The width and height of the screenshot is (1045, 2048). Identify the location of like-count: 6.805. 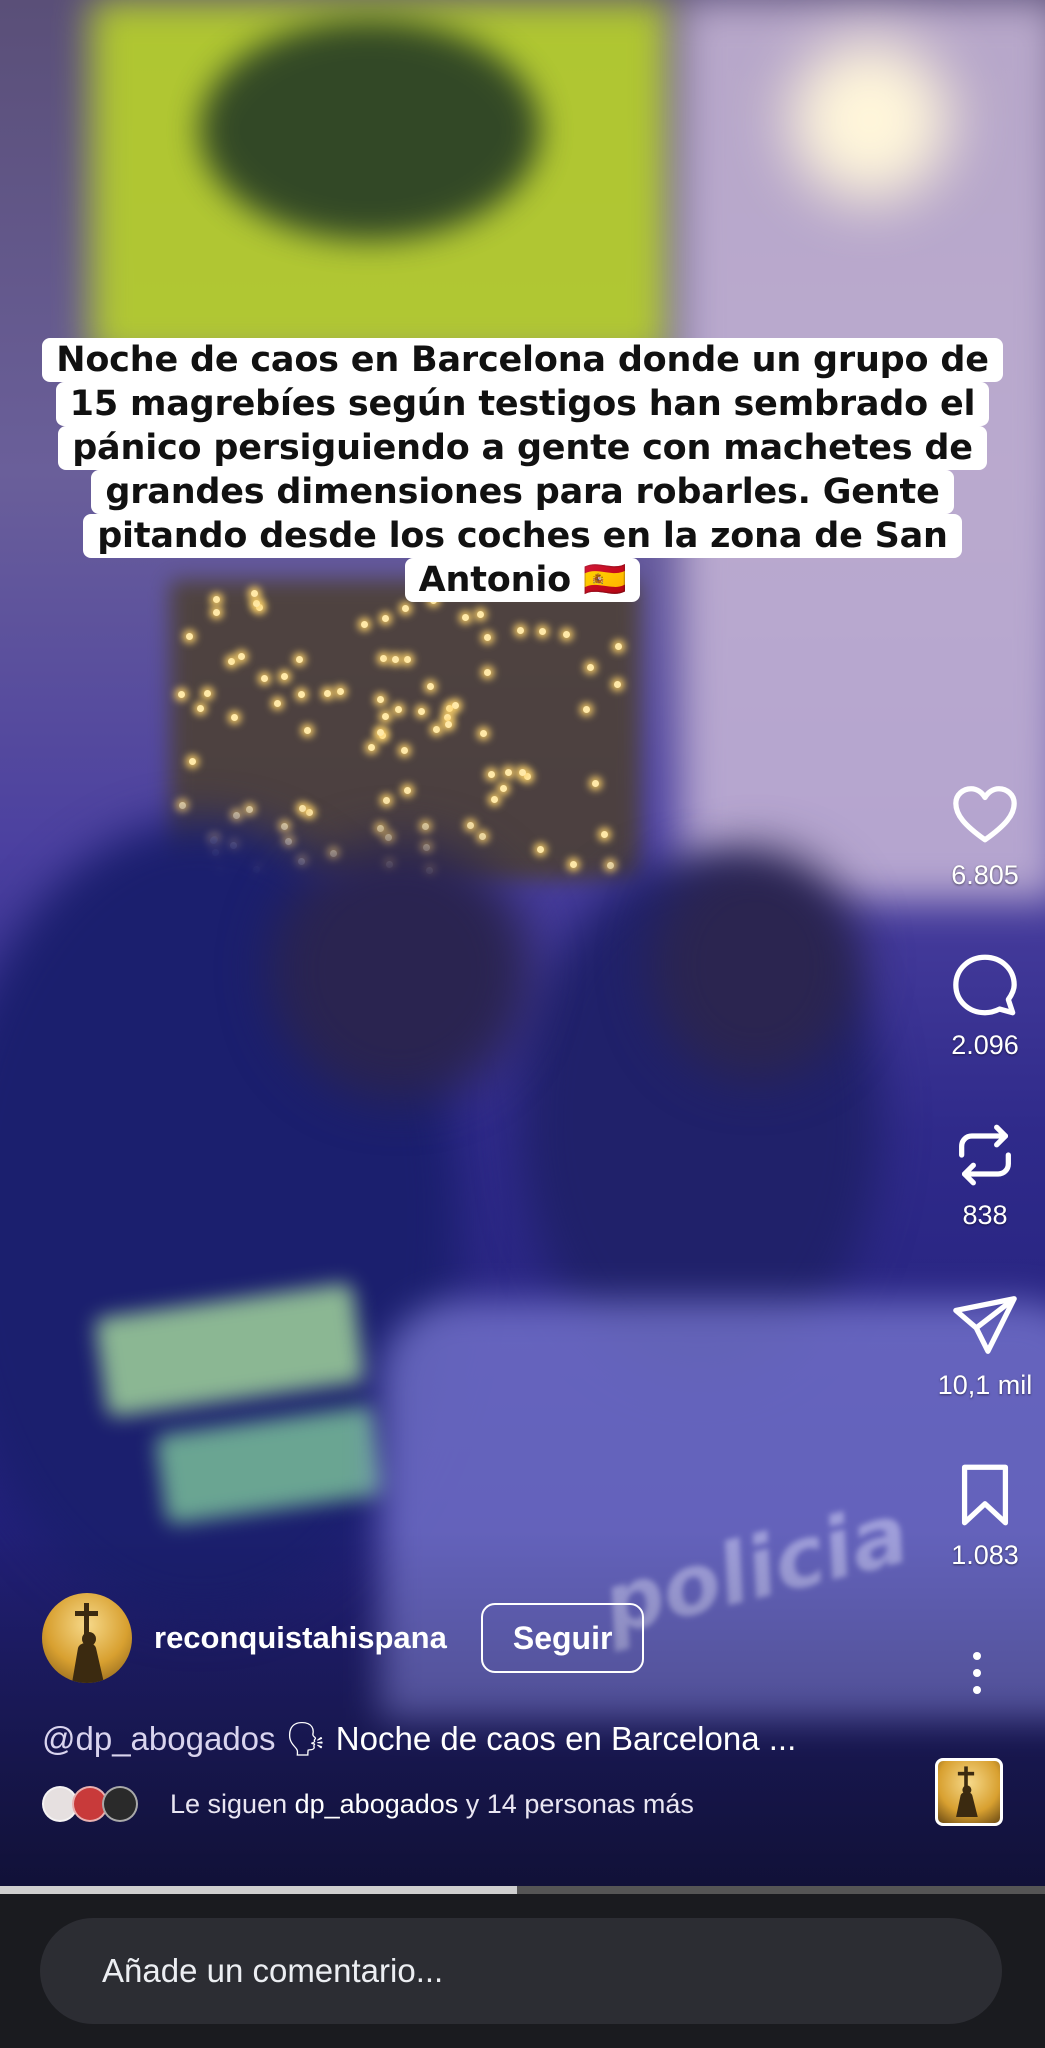
(985, 875).